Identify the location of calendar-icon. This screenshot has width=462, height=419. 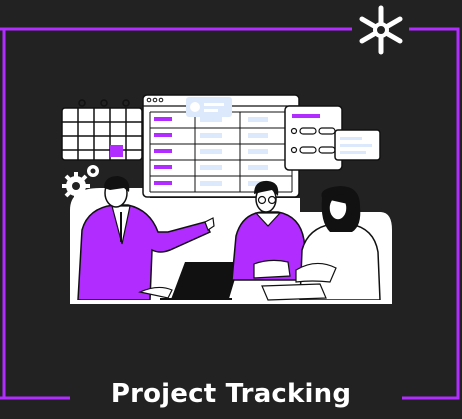
(102, 130).